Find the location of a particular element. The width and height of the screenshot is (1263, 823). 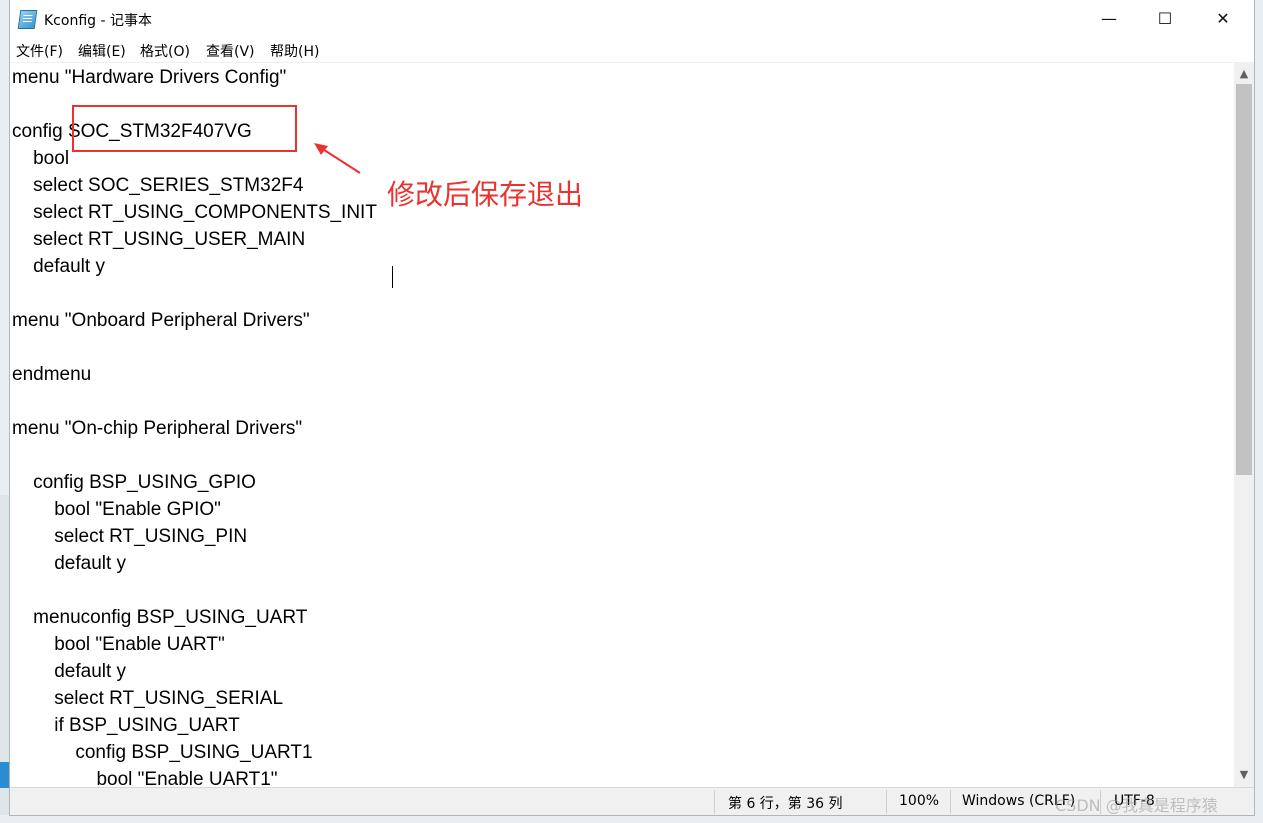

close-button: ✕ is located at coordinates (1223, 19).